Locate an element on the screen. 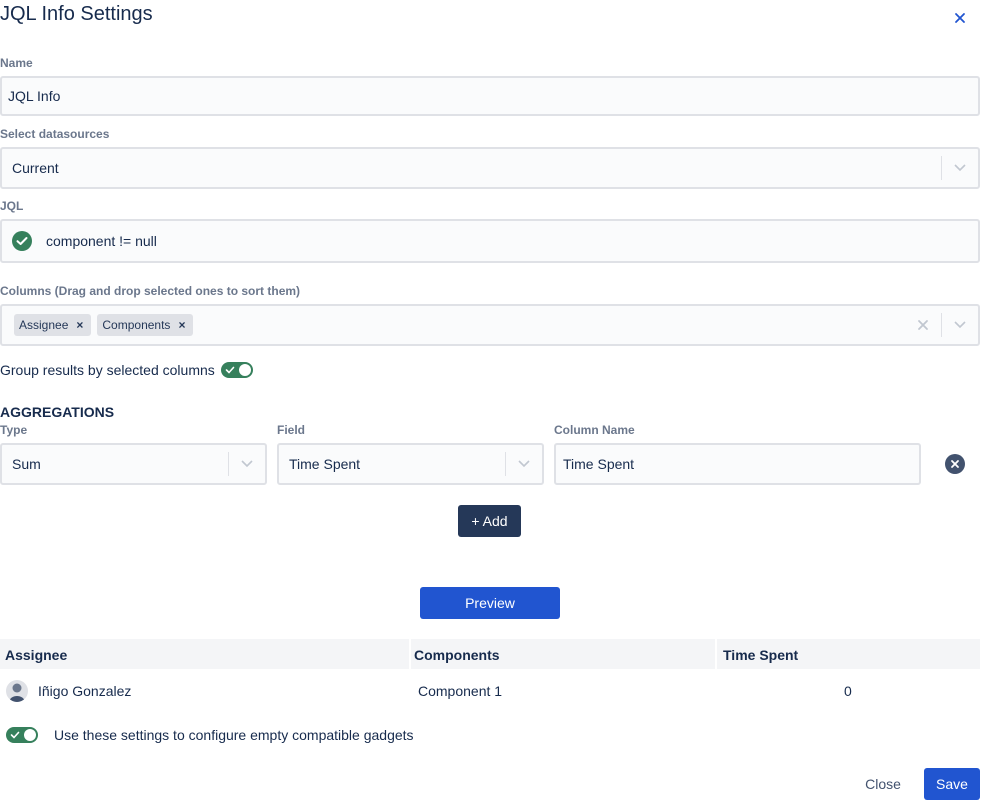 This screenshot has width=988, height=805. close-button: Close is located at coordinates (883, 784).